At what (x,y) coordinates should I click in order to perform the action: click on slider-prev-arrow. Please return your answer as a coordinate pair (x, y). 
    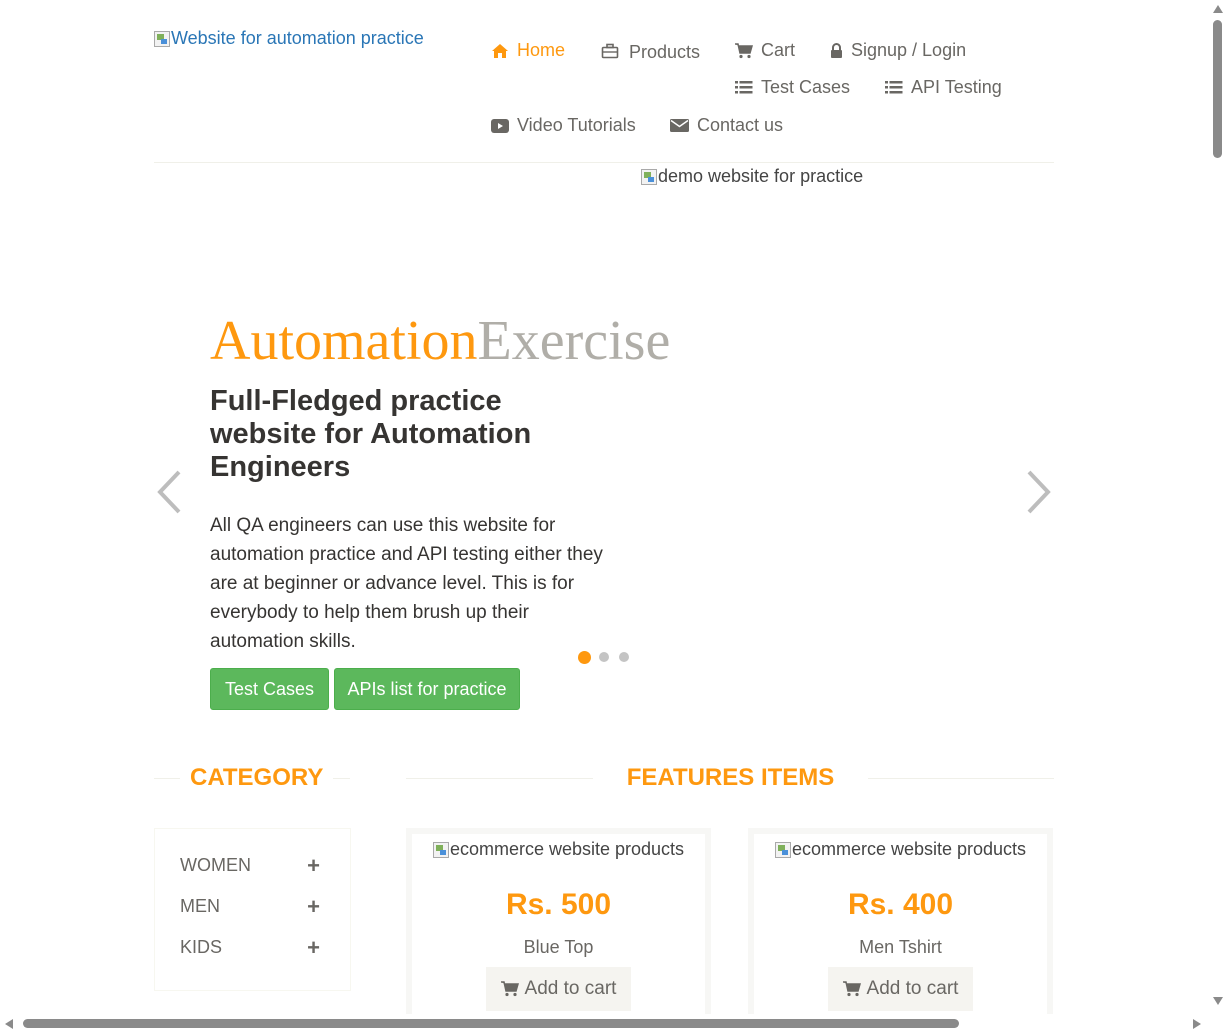
    Looking at the image, I should click on (169, 494).